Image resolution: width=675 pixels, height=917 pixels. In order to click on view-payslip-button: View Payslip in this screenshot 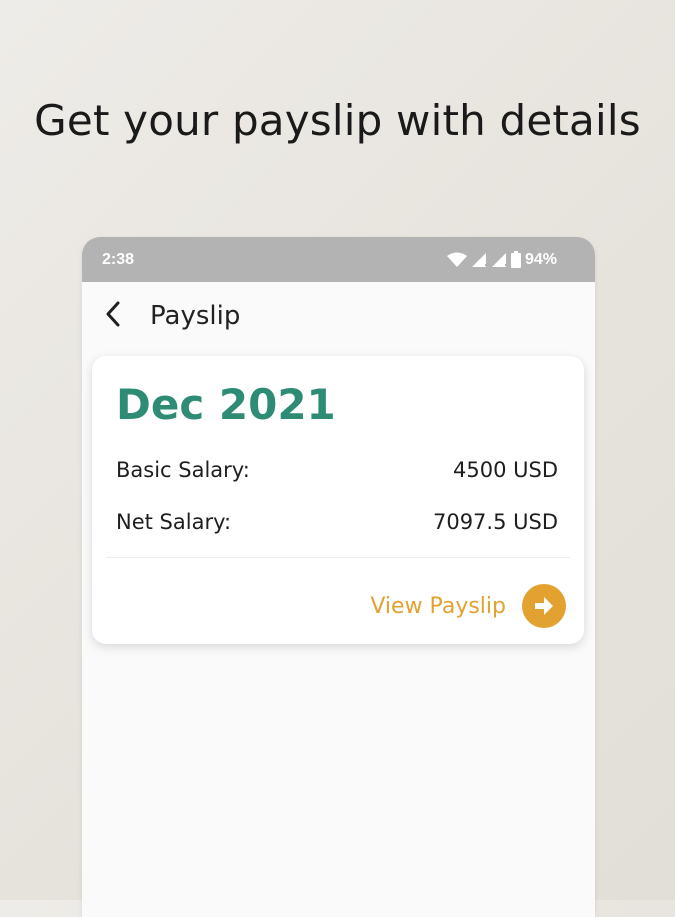, I will do `click(468, 606)`.